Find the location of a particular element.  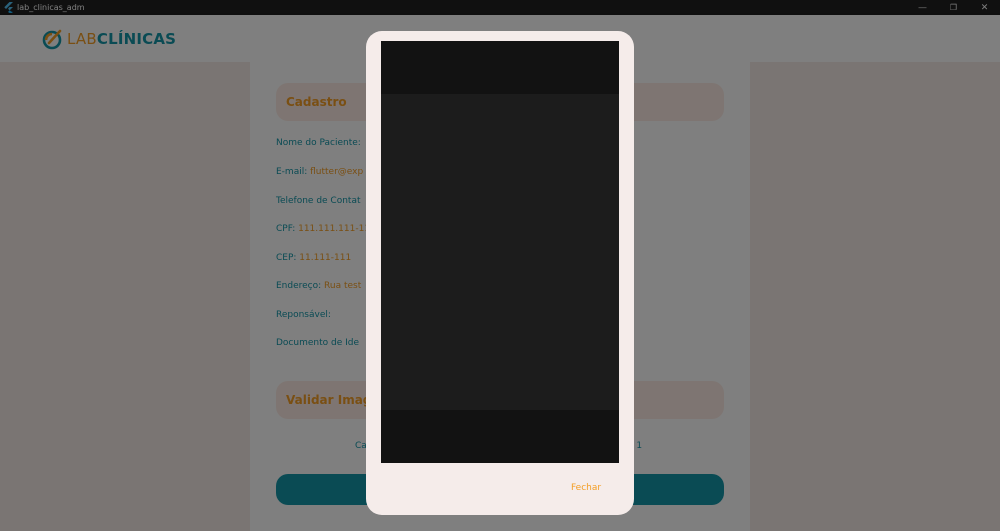

close-dialog-button: Fechar is located at coordinates (586, 488).